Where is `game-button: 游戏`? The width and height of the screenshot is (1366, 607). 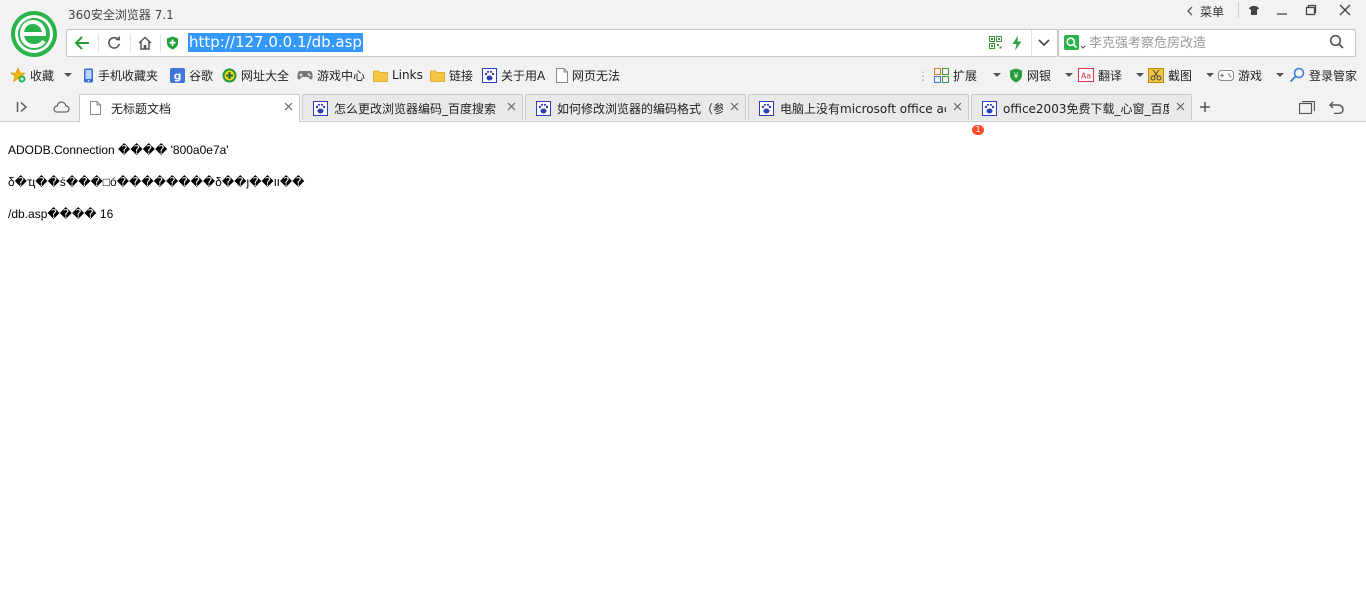 game-button: 游戏 is located at coordinates (1251, 75).